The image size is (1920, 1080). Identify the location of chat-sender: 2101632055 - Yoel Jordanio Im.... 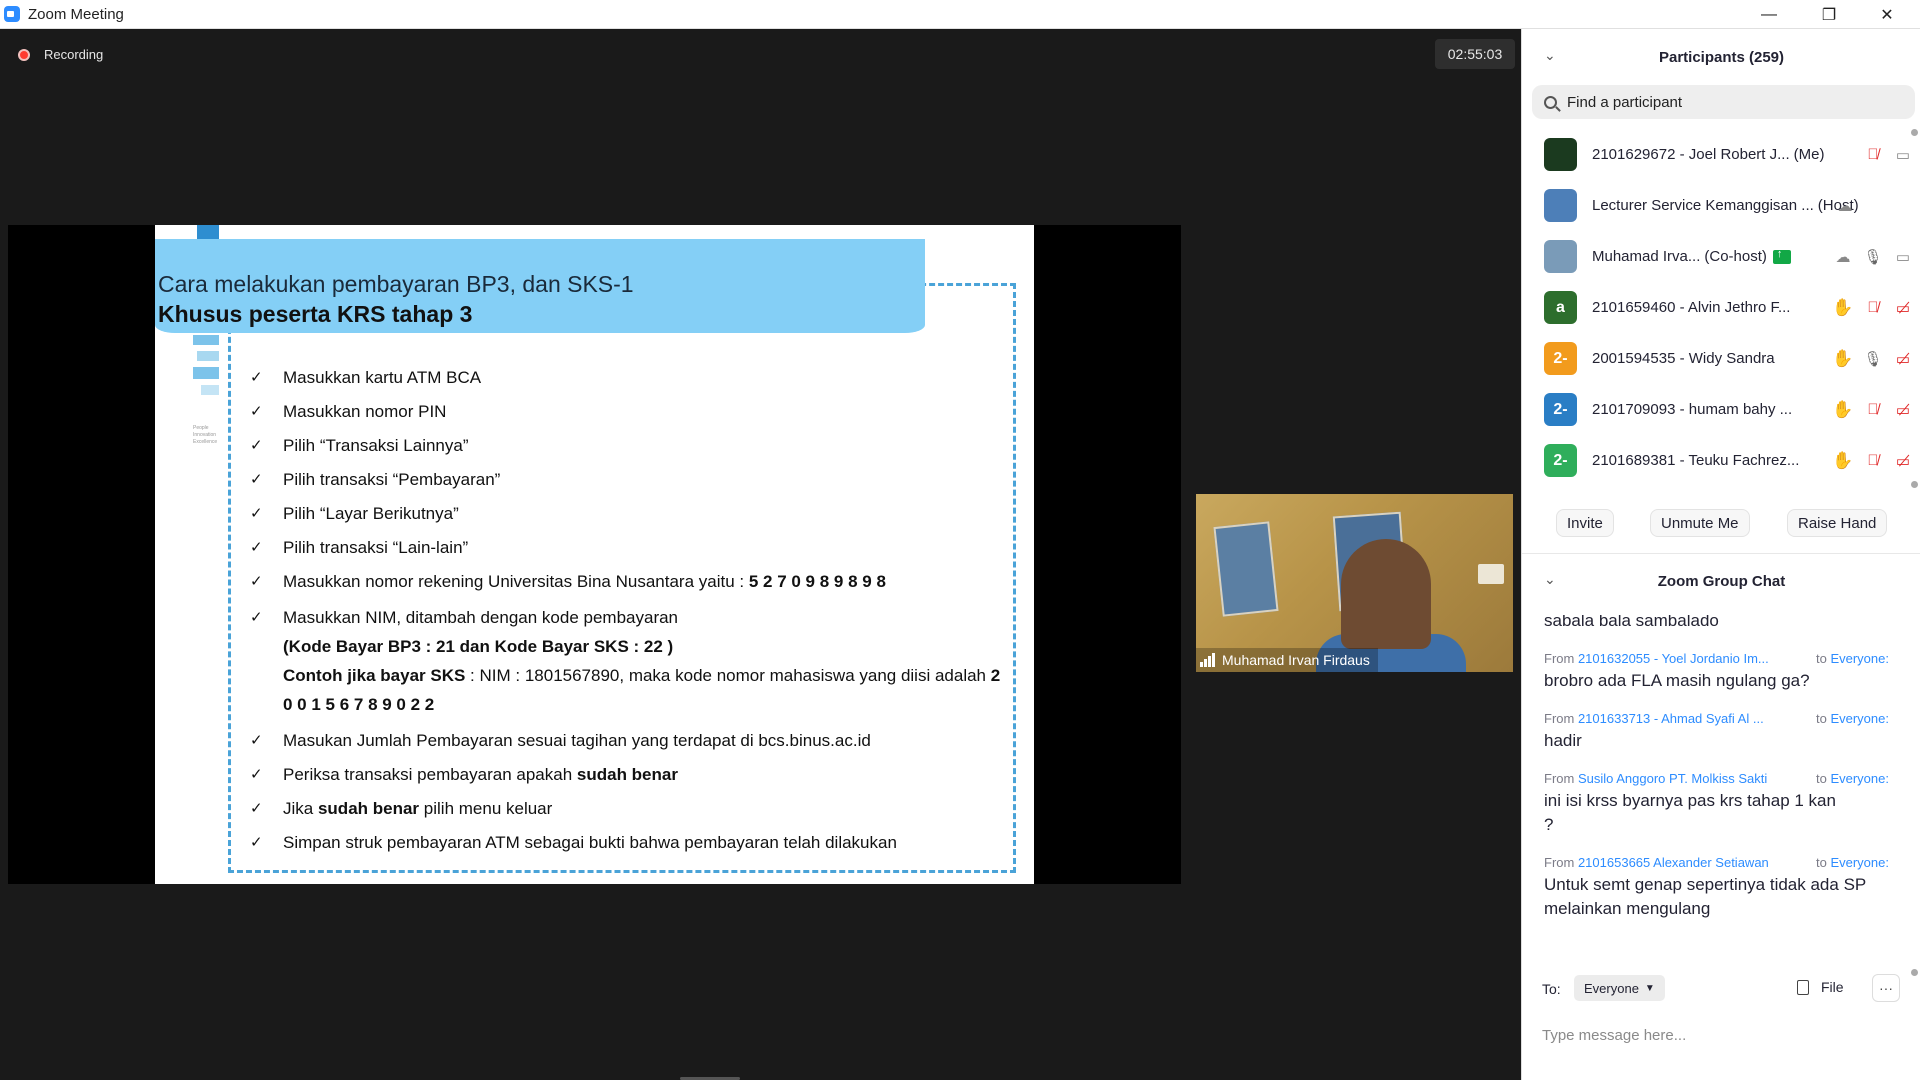
(1673, 658).